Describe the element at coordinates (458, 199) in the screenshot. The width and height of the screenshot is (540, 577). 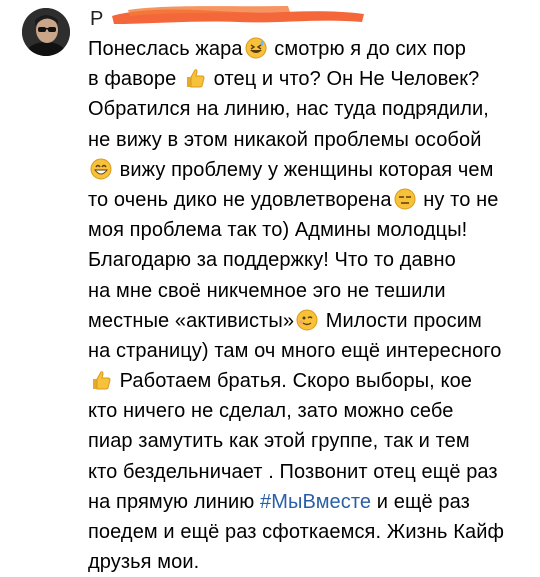
I see `text-fragment: ну то не` at that location.